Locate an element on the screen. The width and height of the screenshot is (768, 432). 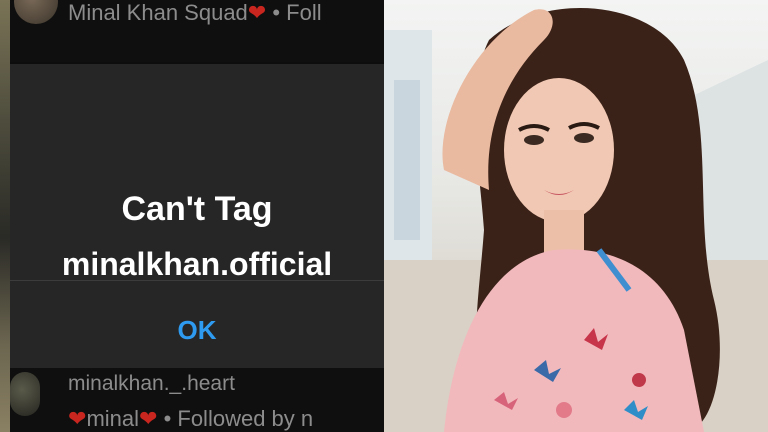
dialog-divider is located at coordinates (197, 280).